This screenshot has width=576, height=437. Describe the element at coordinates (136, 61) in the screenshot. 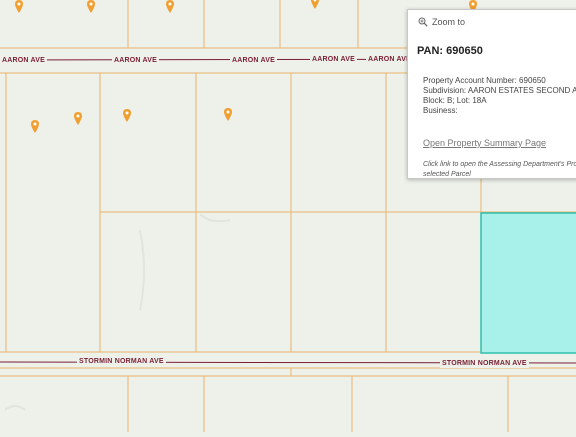

I see `road-label-aaron-2: AARON AVE` at that location.